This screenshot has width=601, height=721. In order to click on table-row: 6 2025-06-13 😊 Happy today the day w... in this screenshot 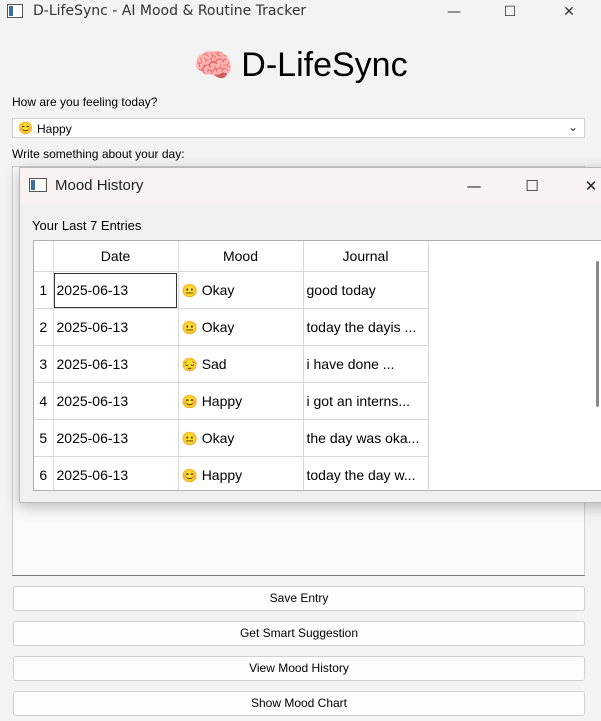, I will do `click(231, 473)`.